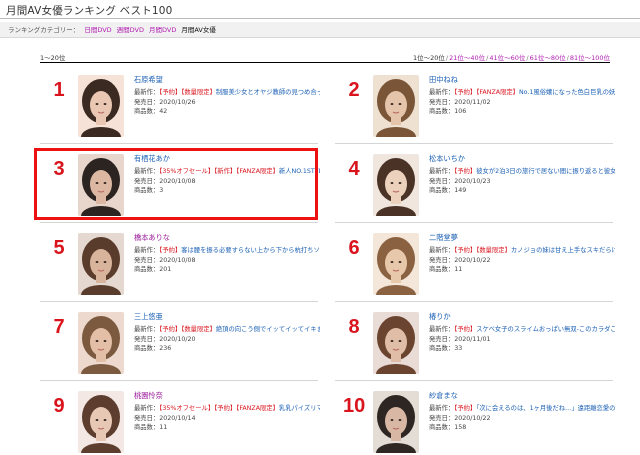 This screenshot has width=640, height=455. I want to click on product-count-line: 商品数：236, so click(227, 349).